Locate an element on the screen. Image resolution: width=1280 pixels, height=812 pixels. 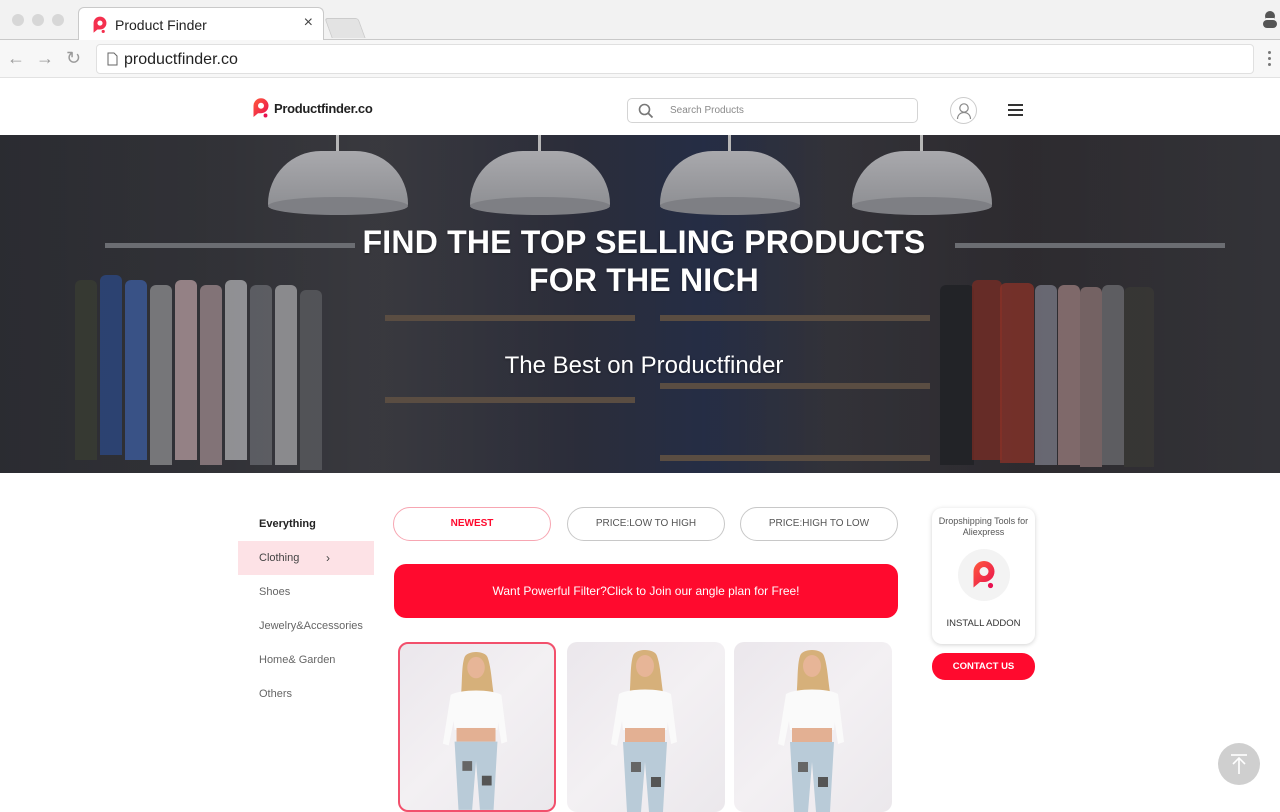
url-text: productfinder.co is located at coordinates (181, 59).